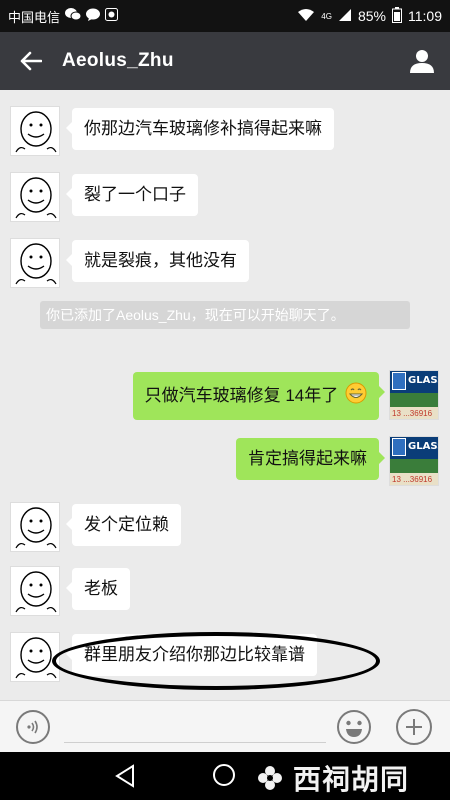  I want to click on system-notice: 你已添加了Aeolus_Zhu，现在可以开始聊天了。, so click(225, 315).